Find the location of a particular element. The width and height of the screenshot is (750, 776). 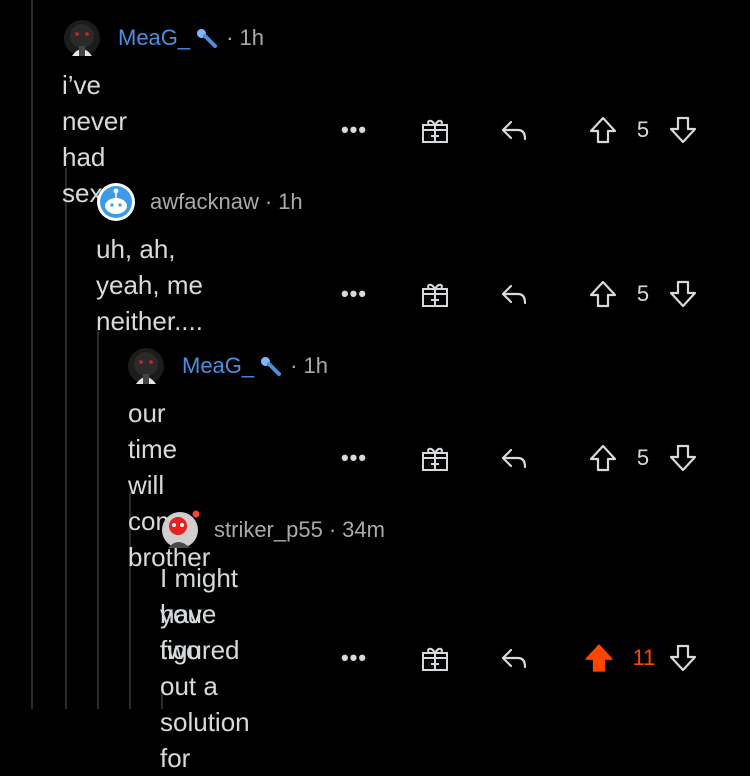

username: awfacknaw is located at coordinates (204, 202).